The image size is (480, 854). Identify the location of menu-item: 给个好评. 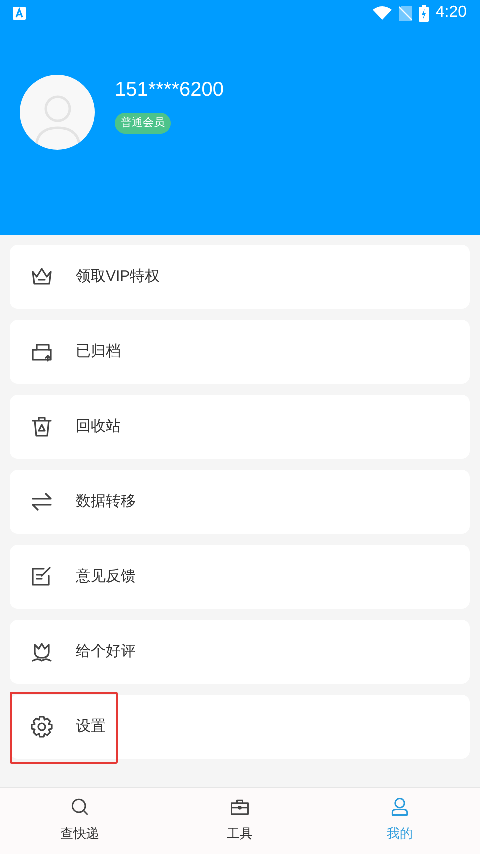
(240, 652).